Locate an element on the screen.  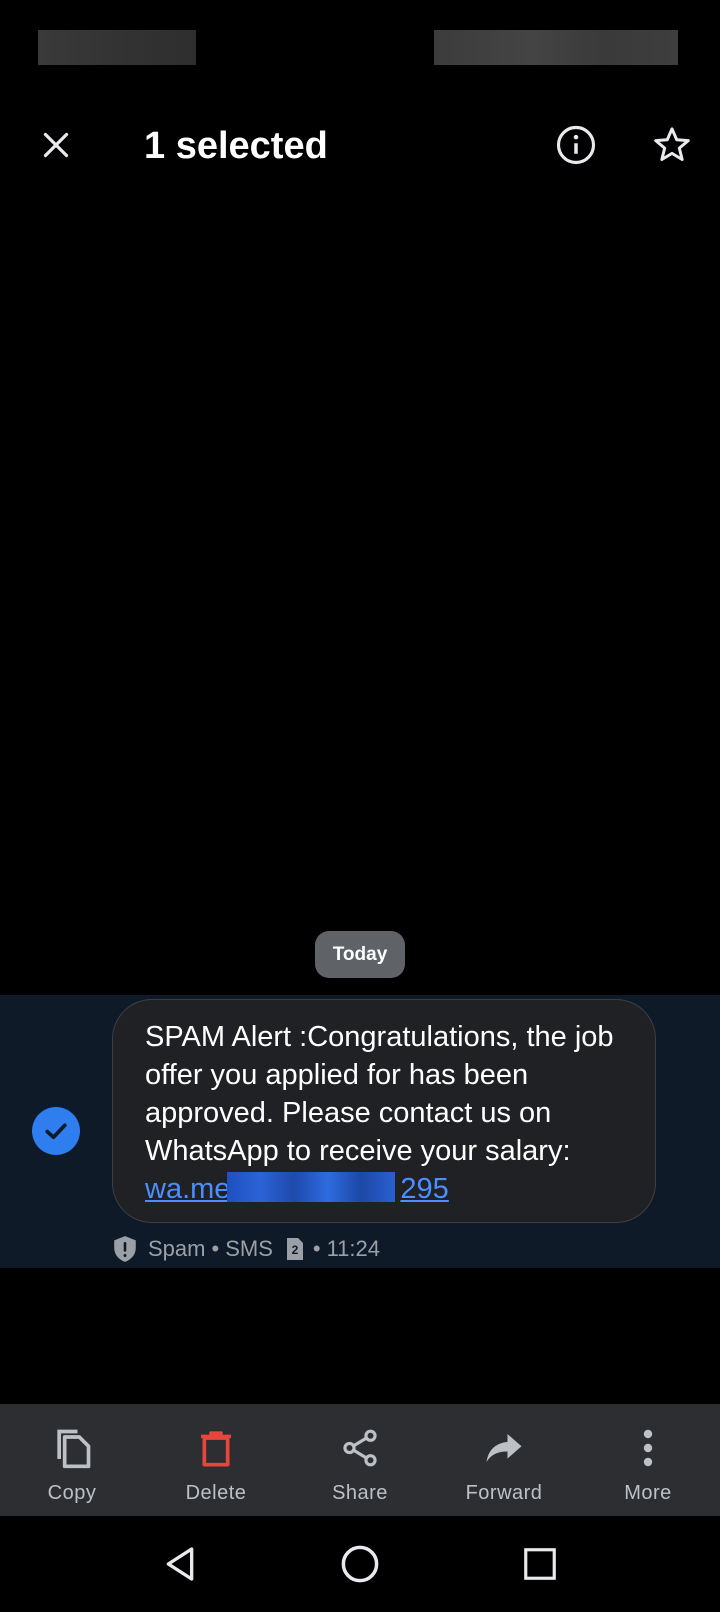
selected-checkmark is located at coordinates (56, 1131).